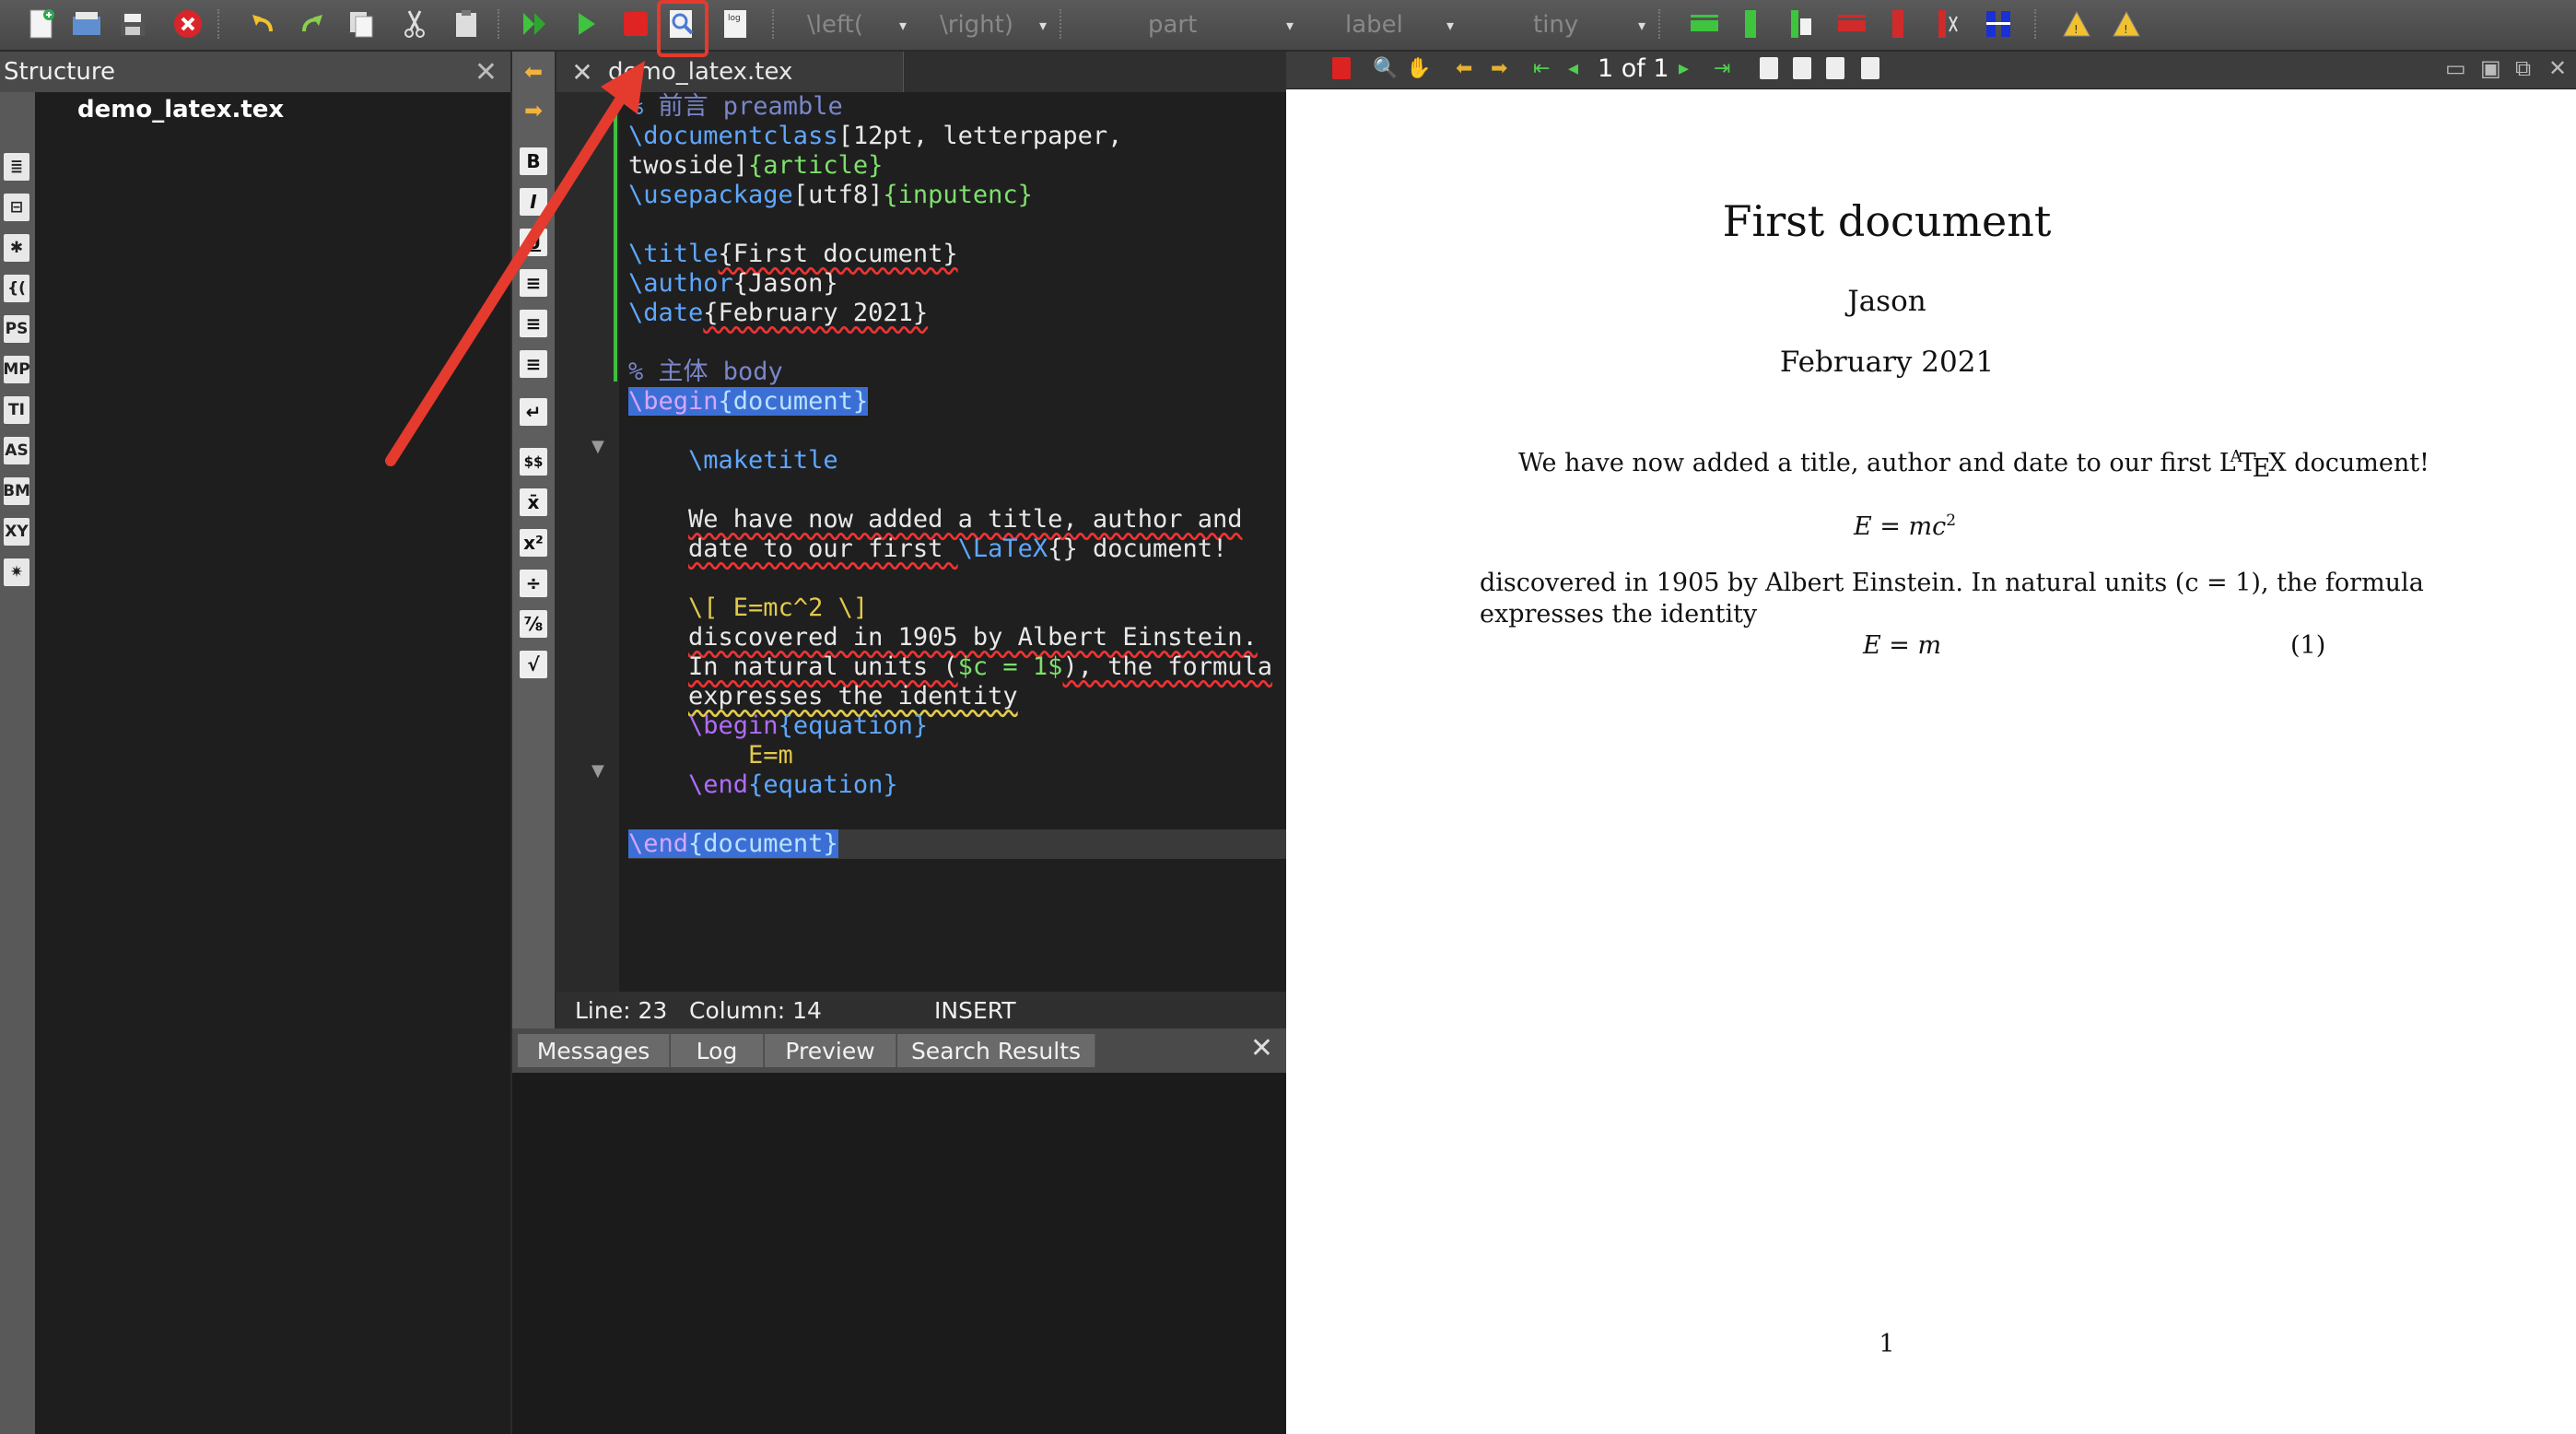 Image resolution: width=2576 pixels, height=1434 pixels. I want to click on font-size-combo: tiny ▾, so click(1589, 24).